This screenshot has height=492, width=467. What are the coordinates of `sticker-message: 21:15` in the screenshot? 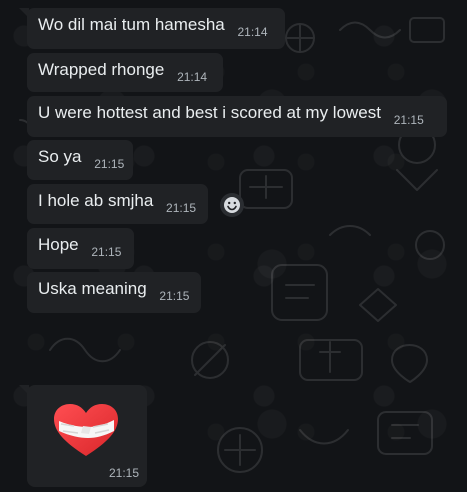 It's located at (87, 436).